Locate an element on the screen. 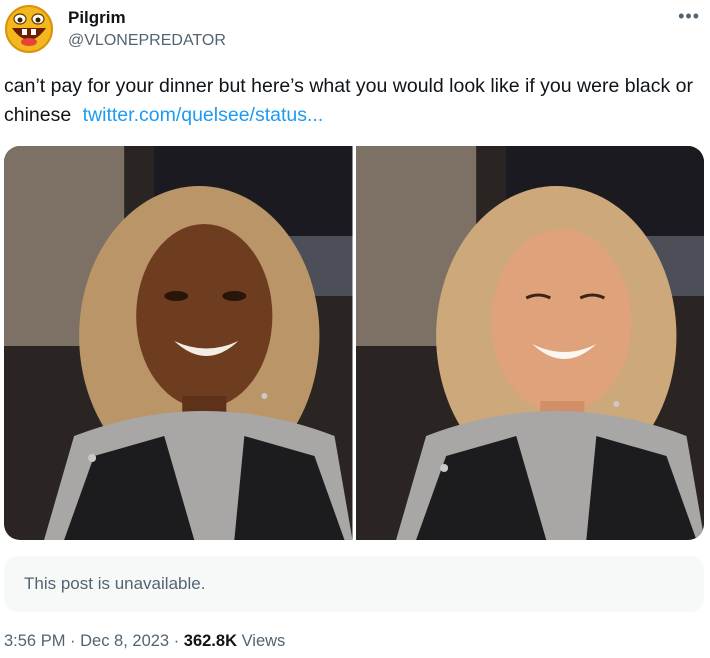  user-handle: @VLONEPREDATOR is located at coordinates (147, 41).